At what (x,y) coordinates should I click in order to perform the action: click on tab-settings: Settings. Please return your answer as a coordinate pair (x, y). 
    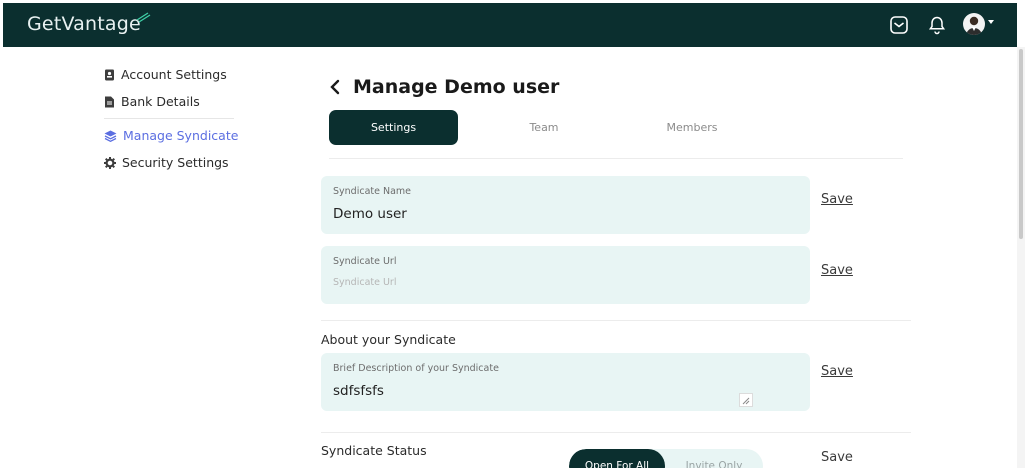
    Looking at the image, I should click on (393, 127).